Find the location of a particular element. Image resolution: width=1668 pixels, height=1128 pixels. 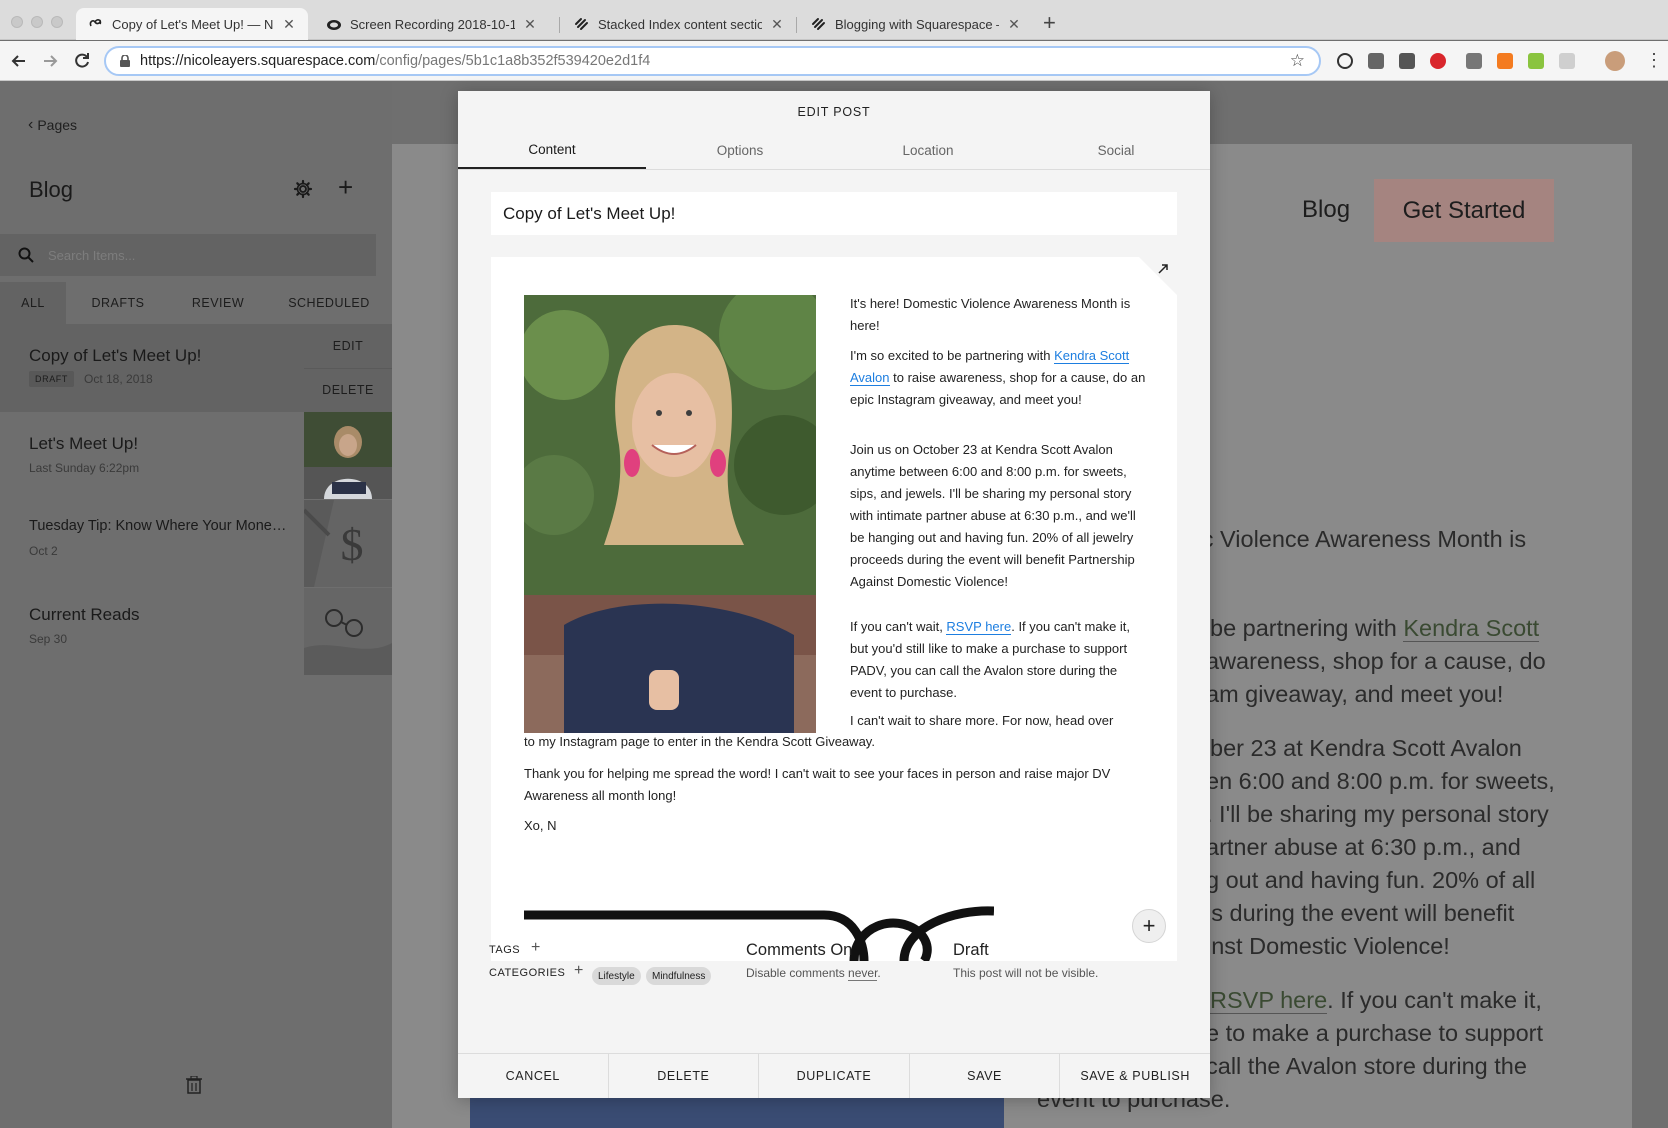

site-link-kendra: Kendra Scott is located at coordinates (1471, 628).